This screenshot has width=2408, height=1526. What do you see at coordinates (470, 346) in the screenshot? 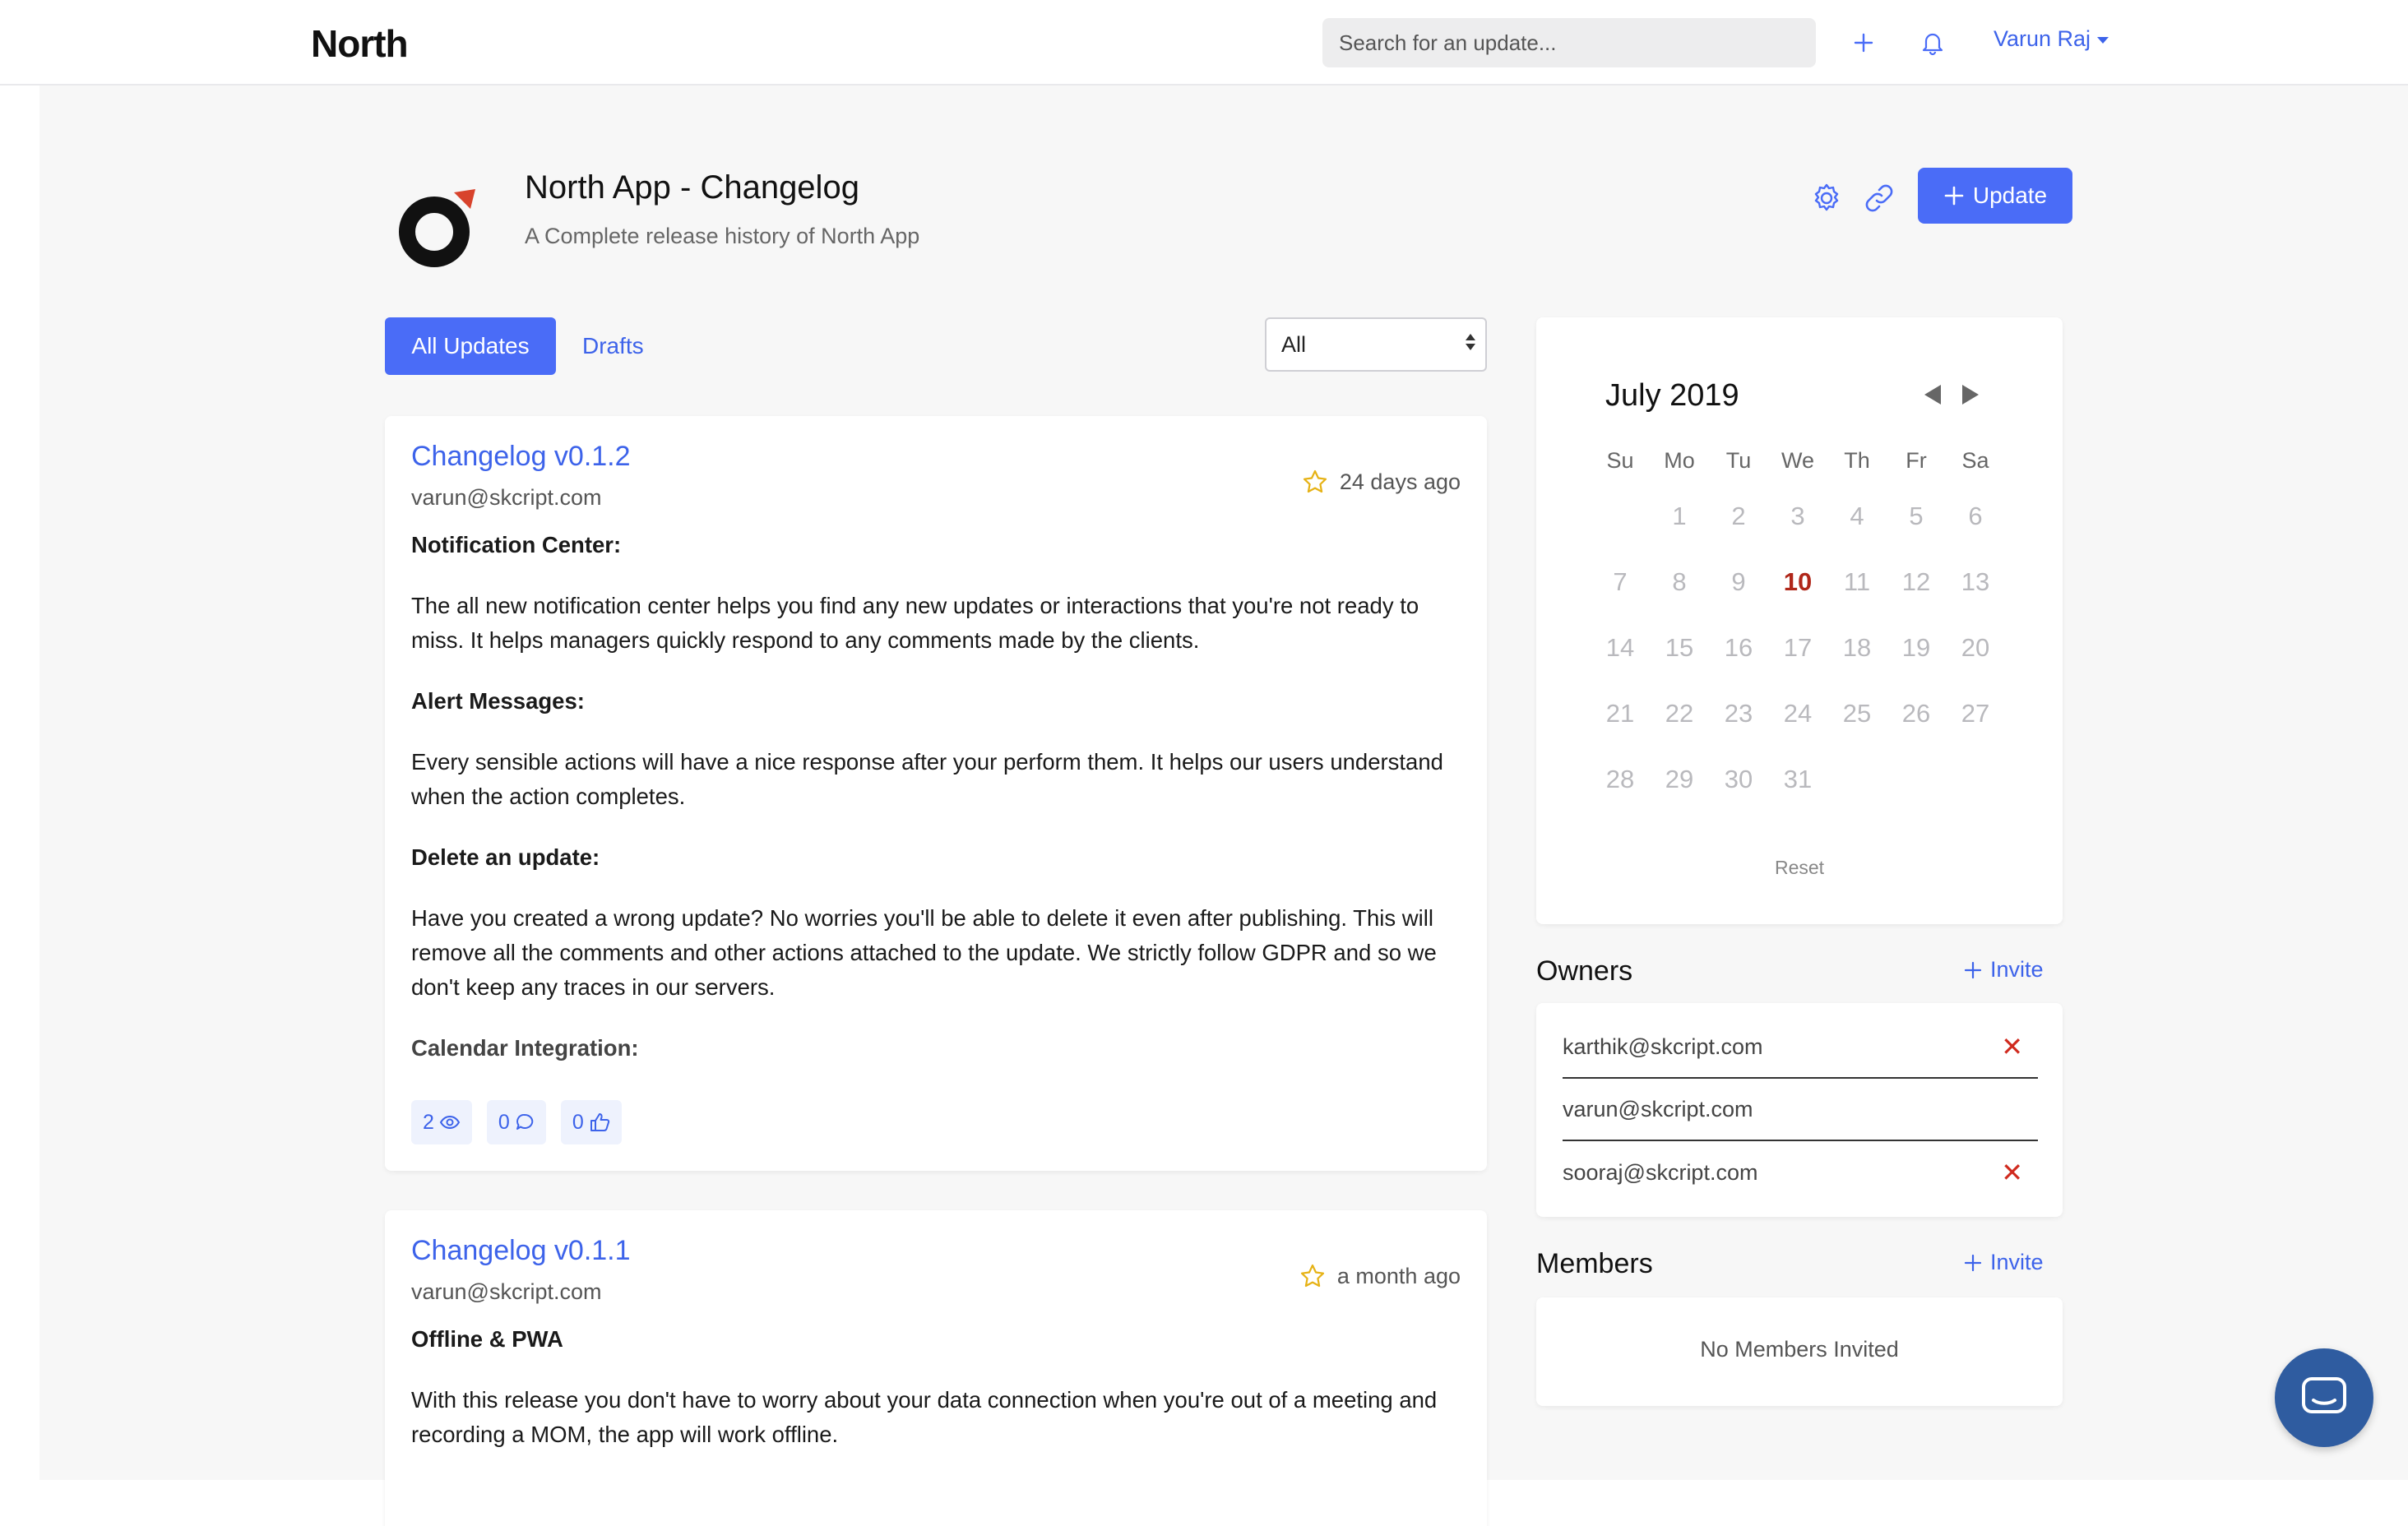
I see `tab-all-updates: All Updates` at bounding box center [470, 346].